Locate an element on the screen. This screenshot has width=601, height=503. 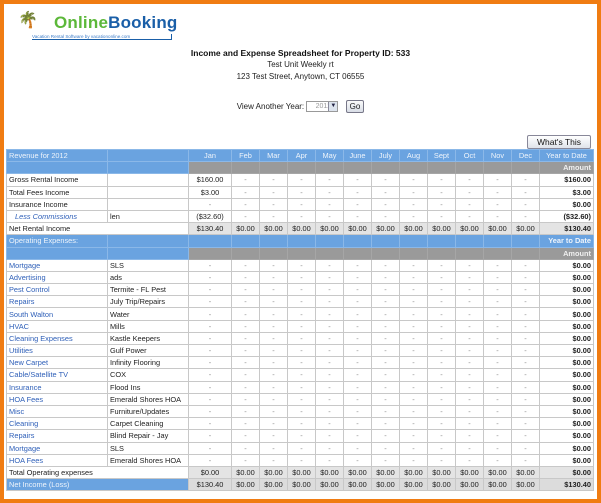
expense-link: Pest Control is located at coordinates (57, 290).